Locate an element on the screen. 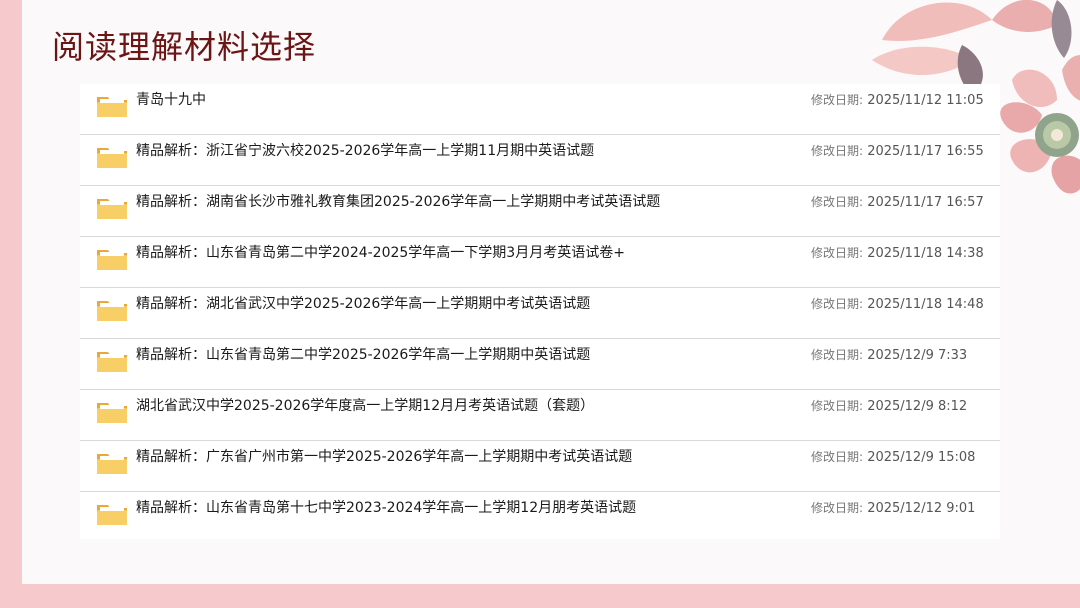  modified-date: 修改日期: 2025/12/12 9:01 is located at coordinates (893, 507).